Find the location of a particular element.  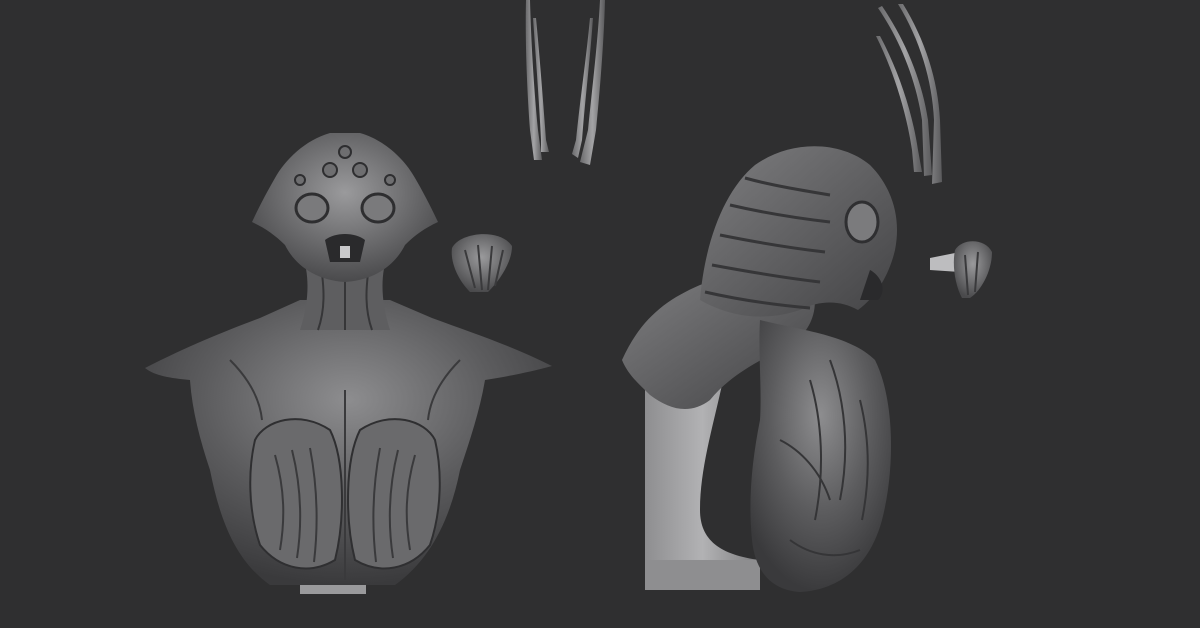

tendrils-right is located at coordinates (909, 94).